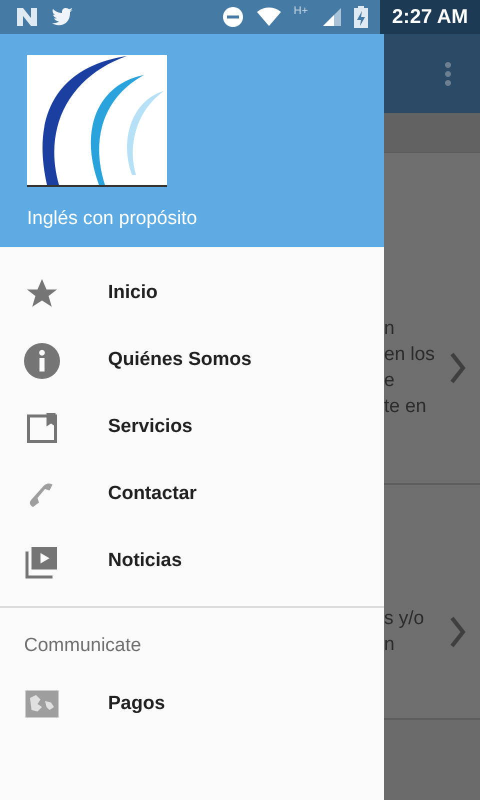  I want to click on card-text: s y/o, so click(405, 618).